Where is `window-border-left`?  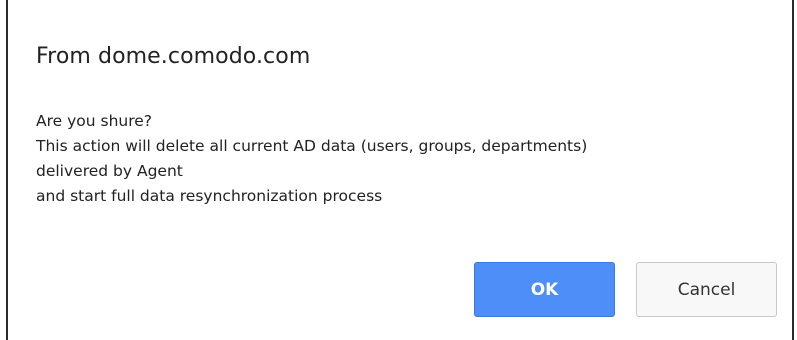 window-border-left is located at coordinates (7, 170).